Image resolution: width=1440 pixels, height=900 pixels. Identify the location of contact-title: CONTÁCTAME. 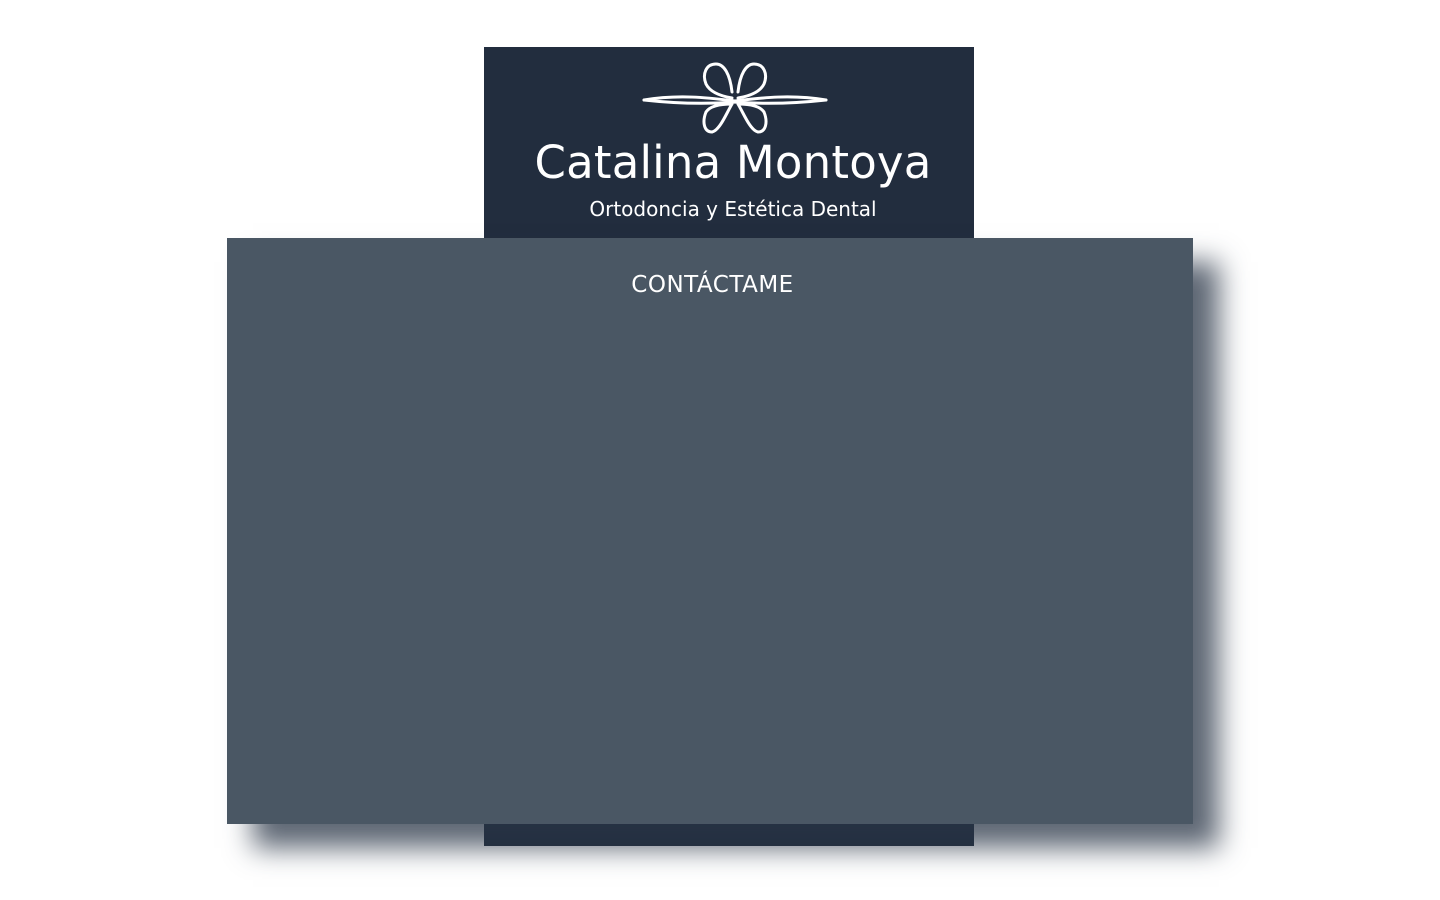
(712, 285).